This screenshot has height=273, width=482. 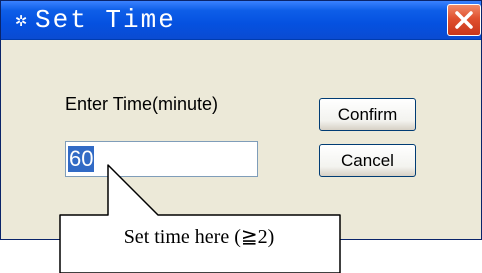 I want to click on confirm-button: Confirm, so click(x=367, y=114).